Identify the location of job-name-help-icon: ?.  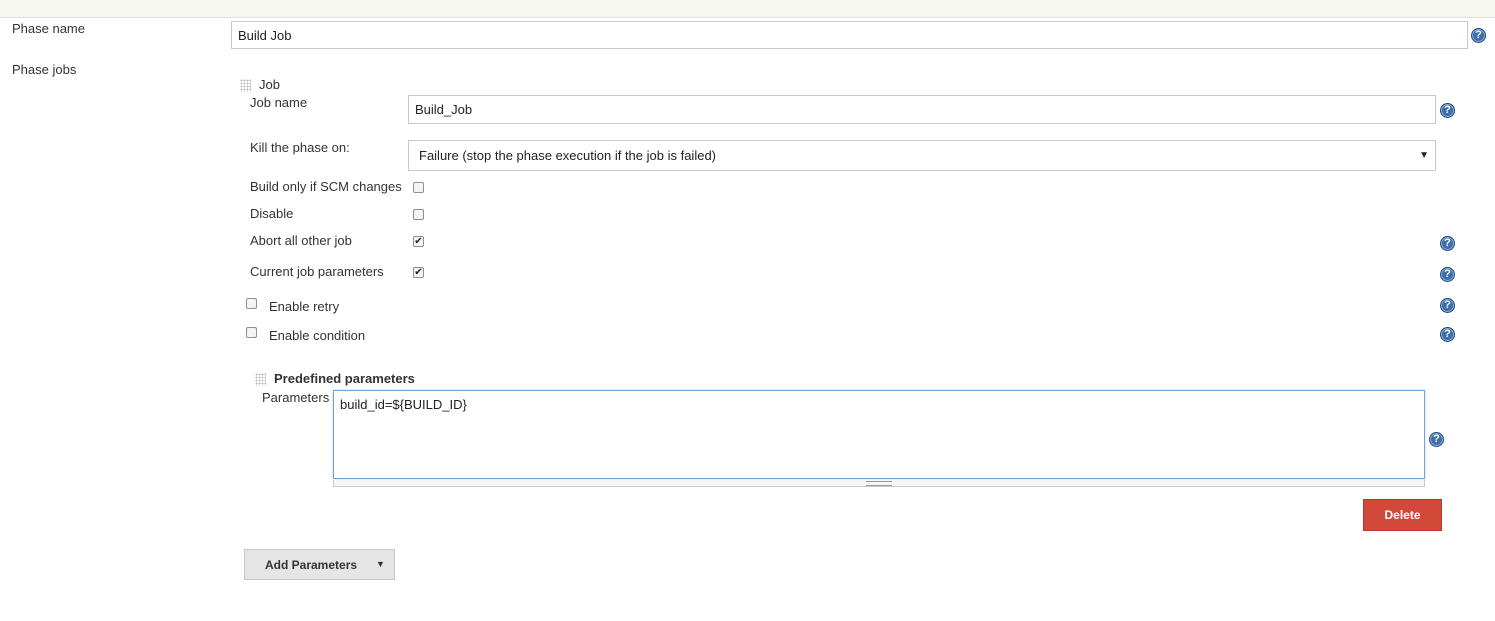
(1447, 110).